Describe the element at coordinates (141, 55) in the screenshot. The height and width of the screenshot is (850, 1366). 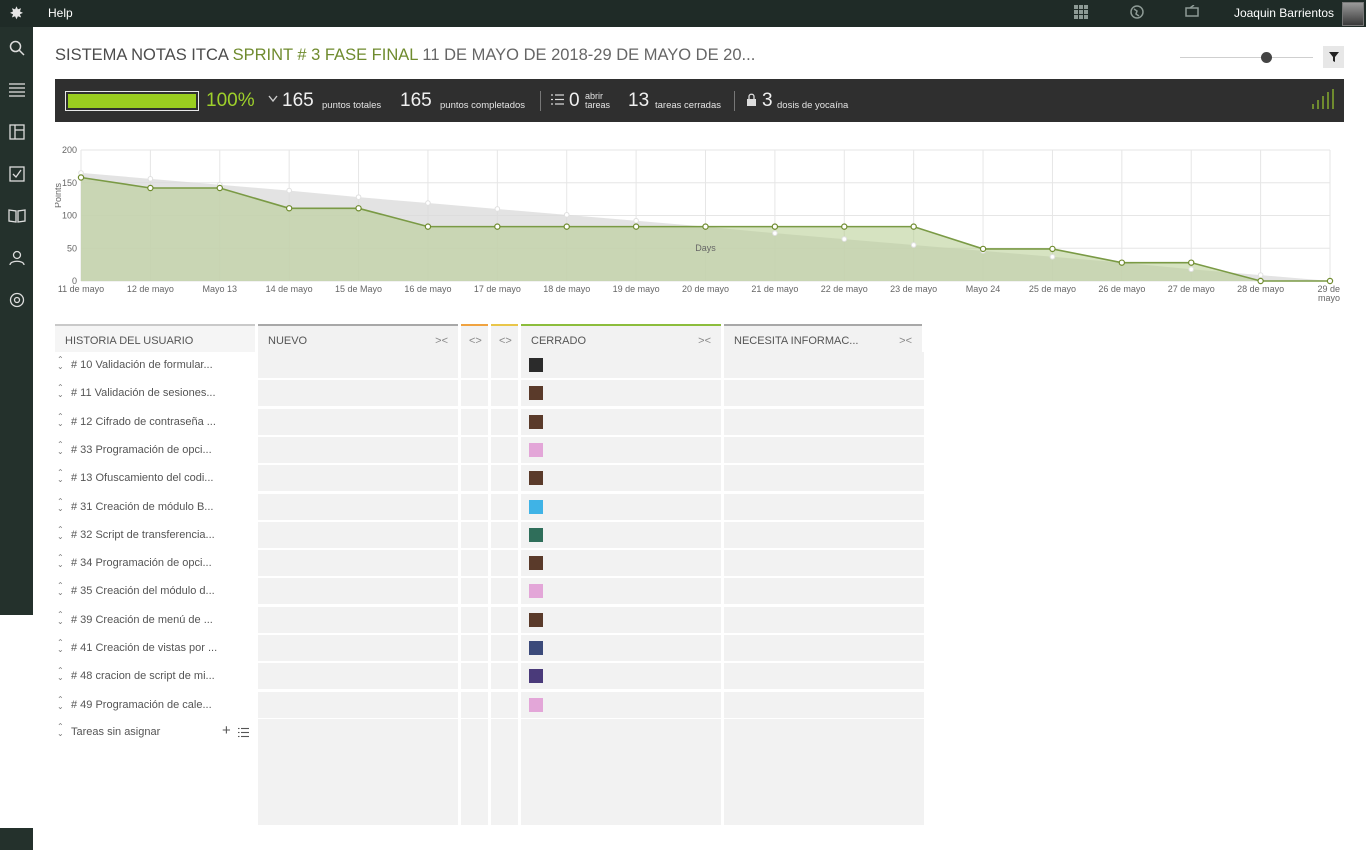
I see `project-name: SISTEMA NOTAS ITCA` at that location.